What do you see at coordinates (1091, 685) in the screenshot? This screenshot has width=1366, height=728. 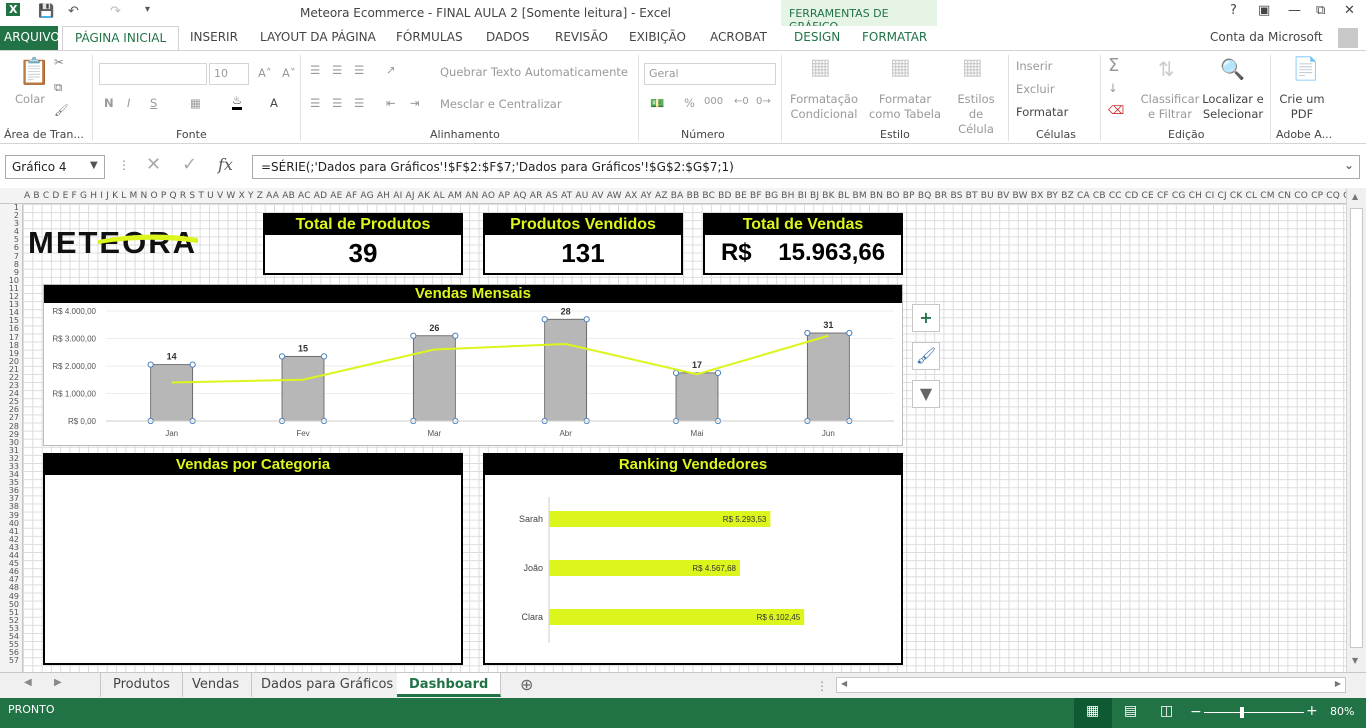 I see `horizontal-scrollbar: ◀ ▶` at bounding box center [1091, 685].